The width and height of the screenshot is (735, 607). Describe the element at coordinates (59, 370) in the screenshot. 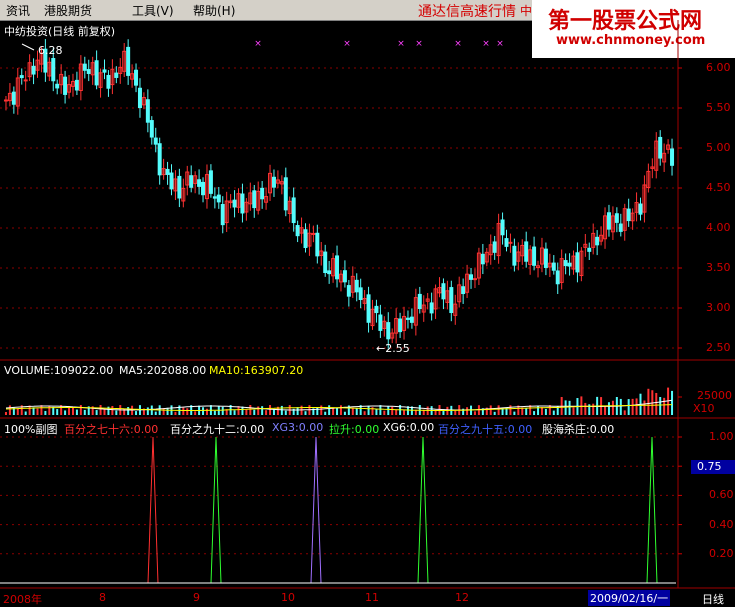

I see `volume-value: VOLUME:109022.00` at that location.